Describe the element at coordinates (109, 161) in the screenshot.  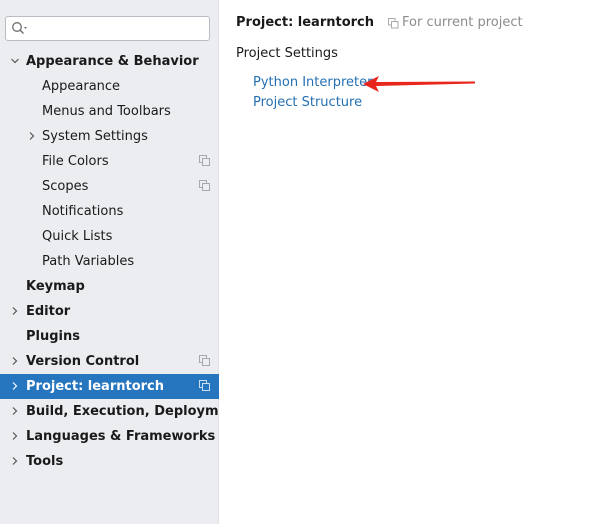
I see `tree-item-file-colors: File Colors` at that location.